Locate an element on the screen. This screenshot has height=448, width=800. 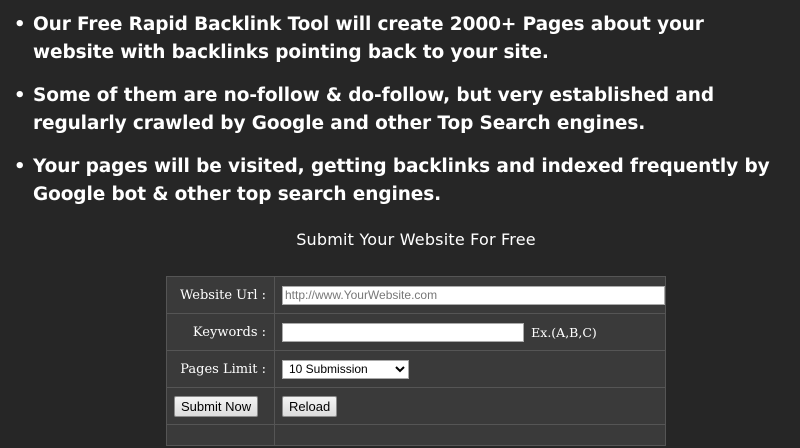
website-url-cell is located at coordinates (470, 295).